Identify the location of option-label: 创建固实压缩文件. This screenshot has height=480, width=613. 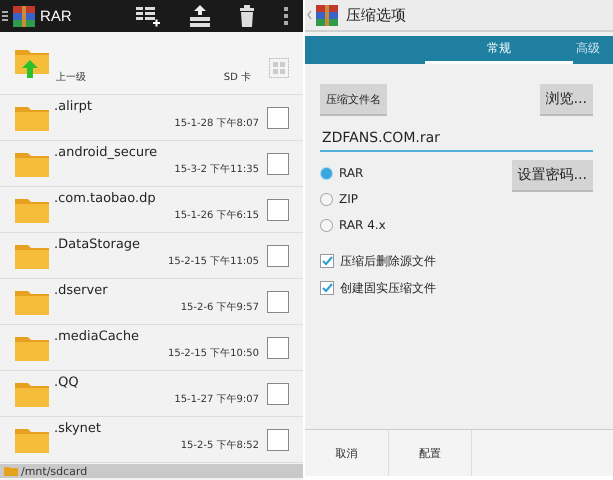
(388, 288).